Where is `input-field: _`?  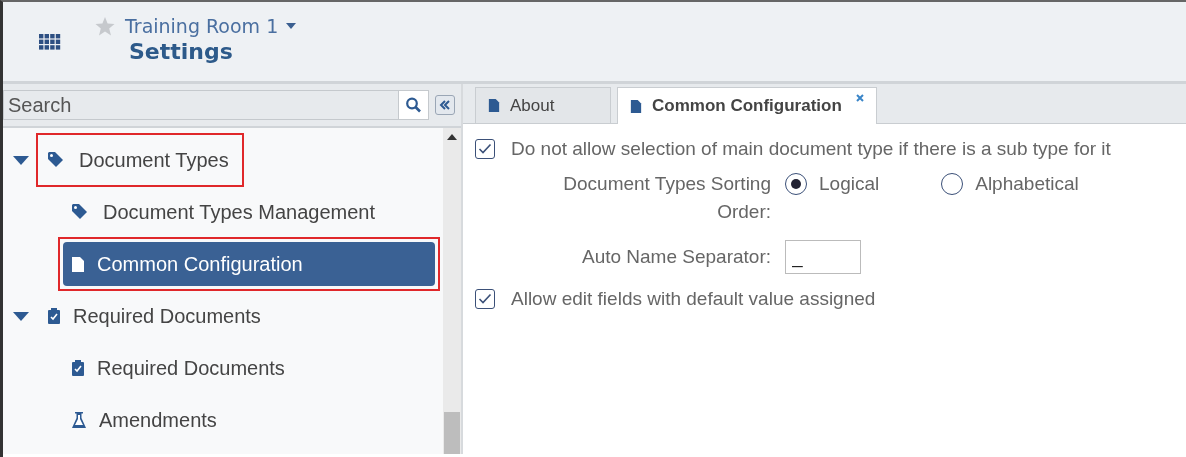
input-field: _ is located at coordinates (823, 257).